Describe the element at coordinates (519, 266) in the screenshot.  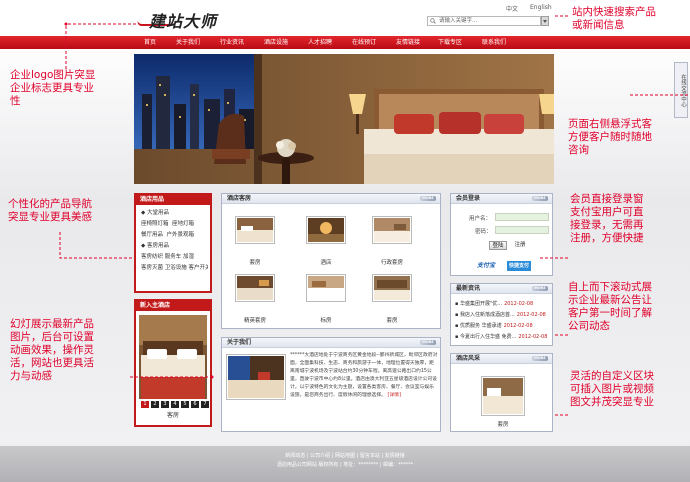
I see `quick-pay-badge: 快捷支付` at that location.